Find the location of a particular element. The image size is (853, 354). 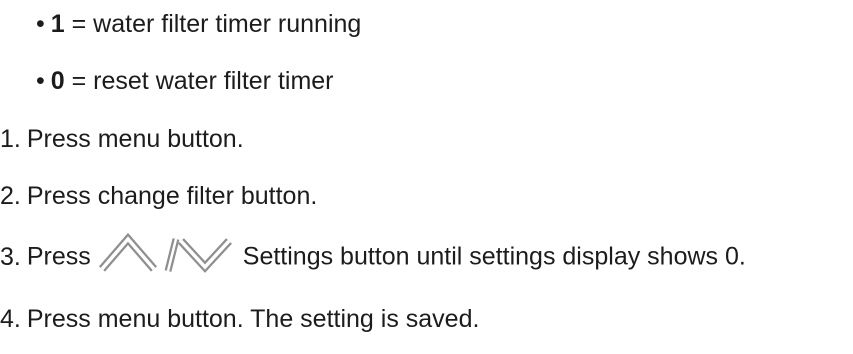

slash-icon is located at coordinates (172, 255).